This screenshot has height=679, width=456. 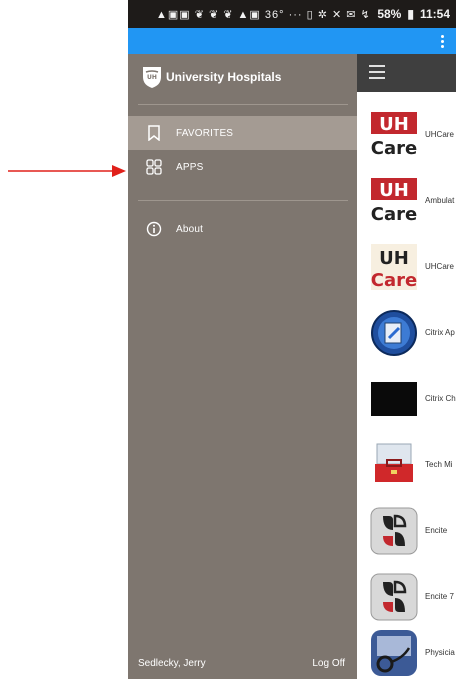 What do you see at coordinates (242, 229) in the screenshot?
I see `nav-item-about: About` at bounding box center [242, 229].